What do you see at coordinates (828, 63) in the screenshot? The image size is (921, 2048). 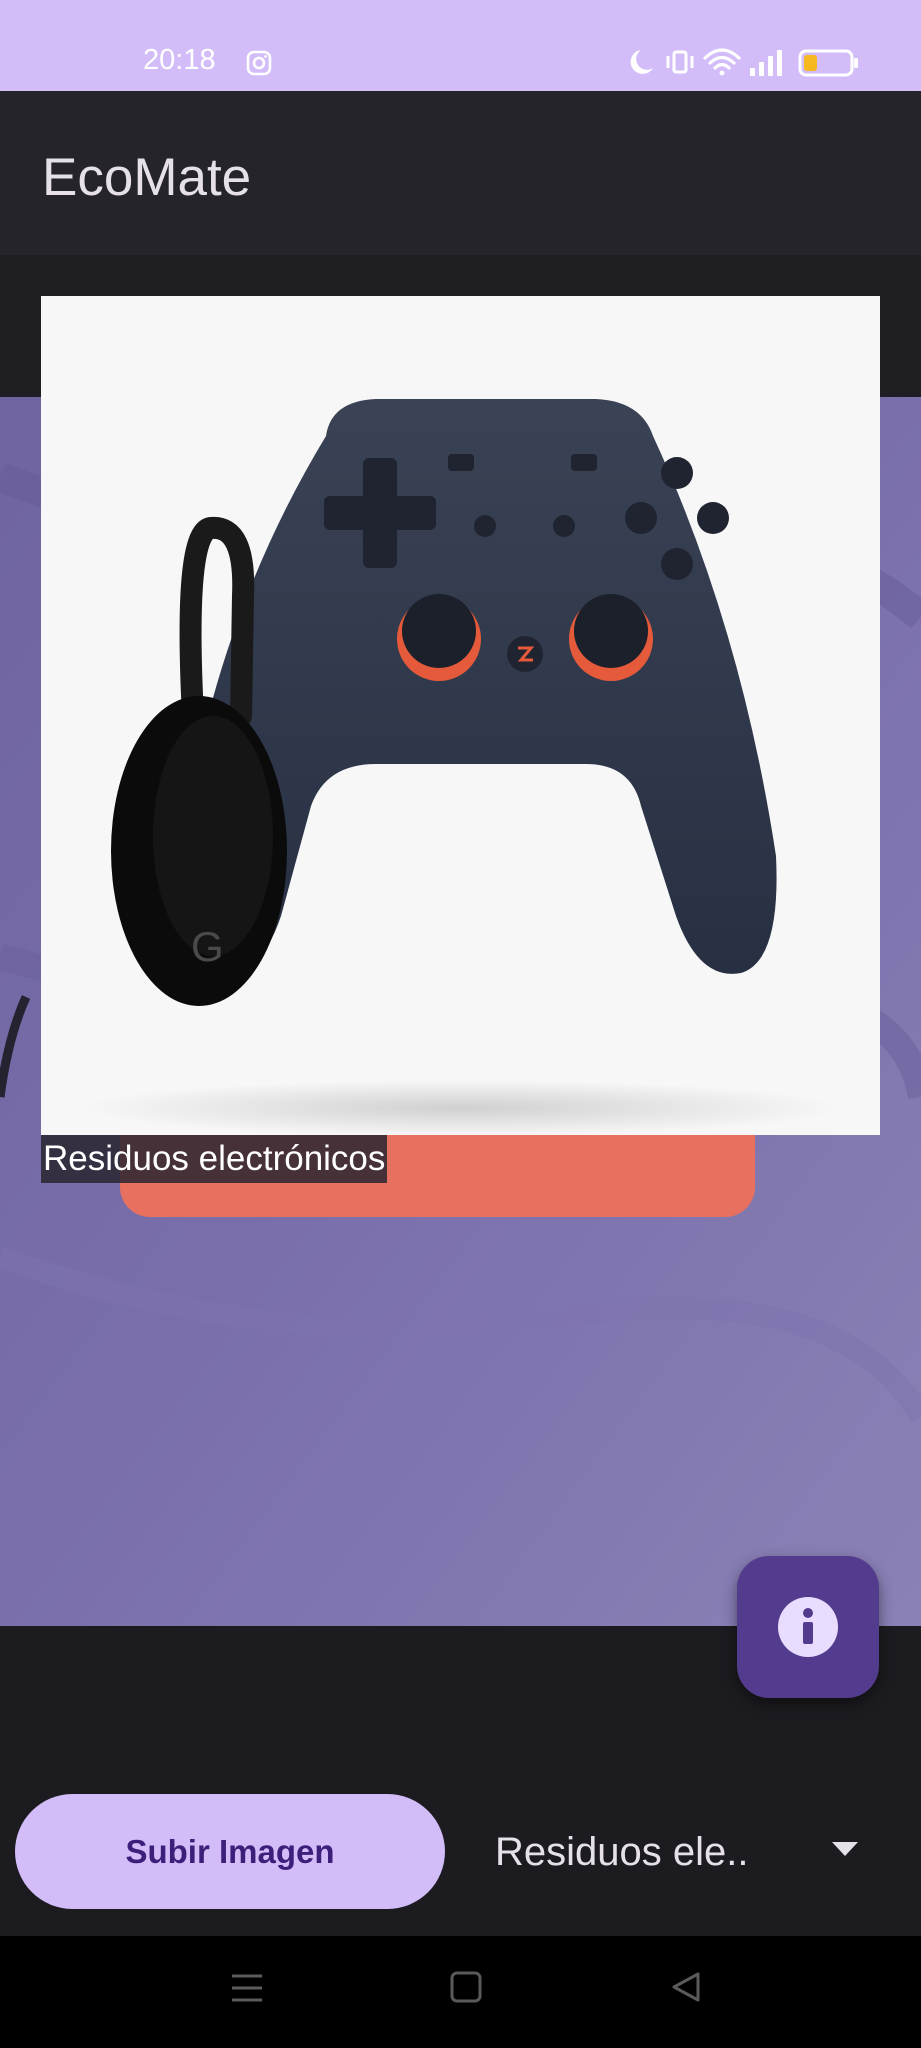 I see `battery-icon` at bounding box center [828, 63].